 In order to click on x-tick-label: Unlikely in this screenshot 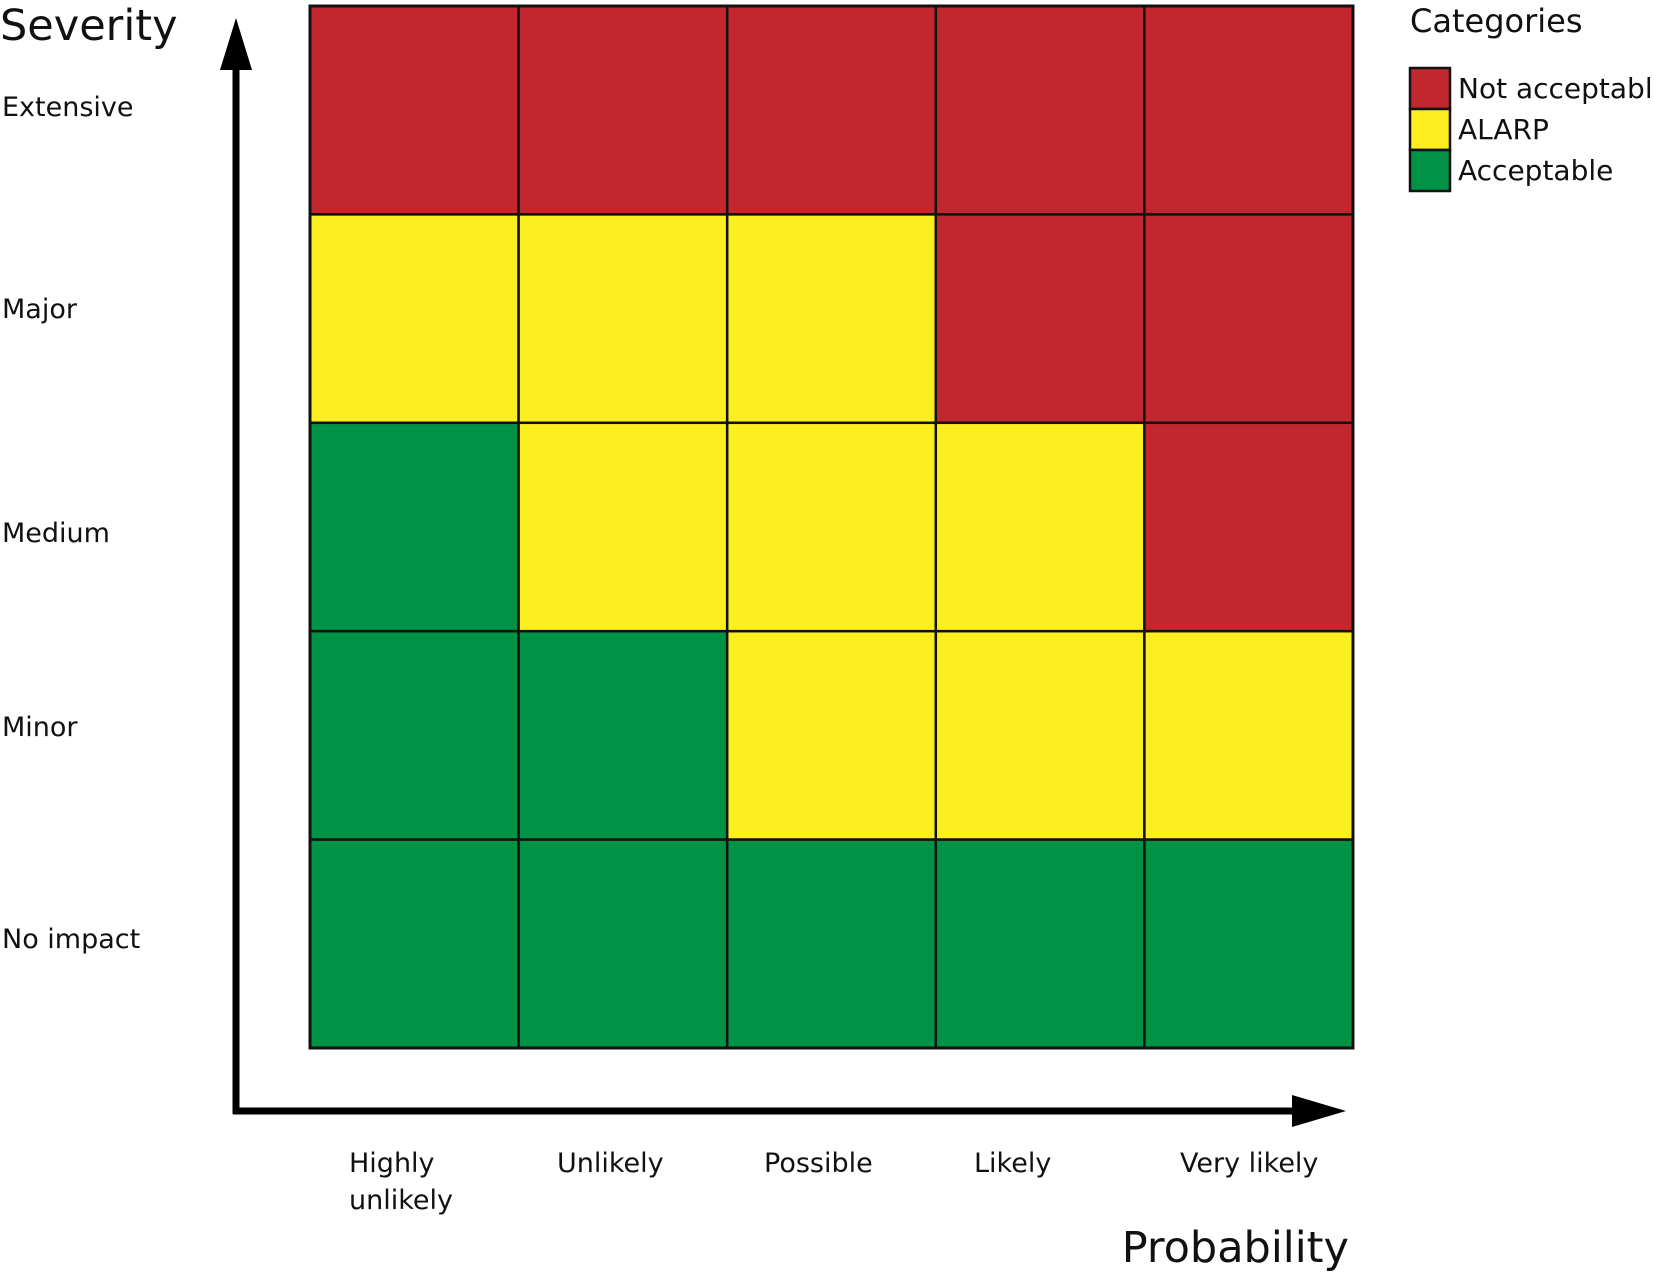, I will do `click(610, 1163)`.